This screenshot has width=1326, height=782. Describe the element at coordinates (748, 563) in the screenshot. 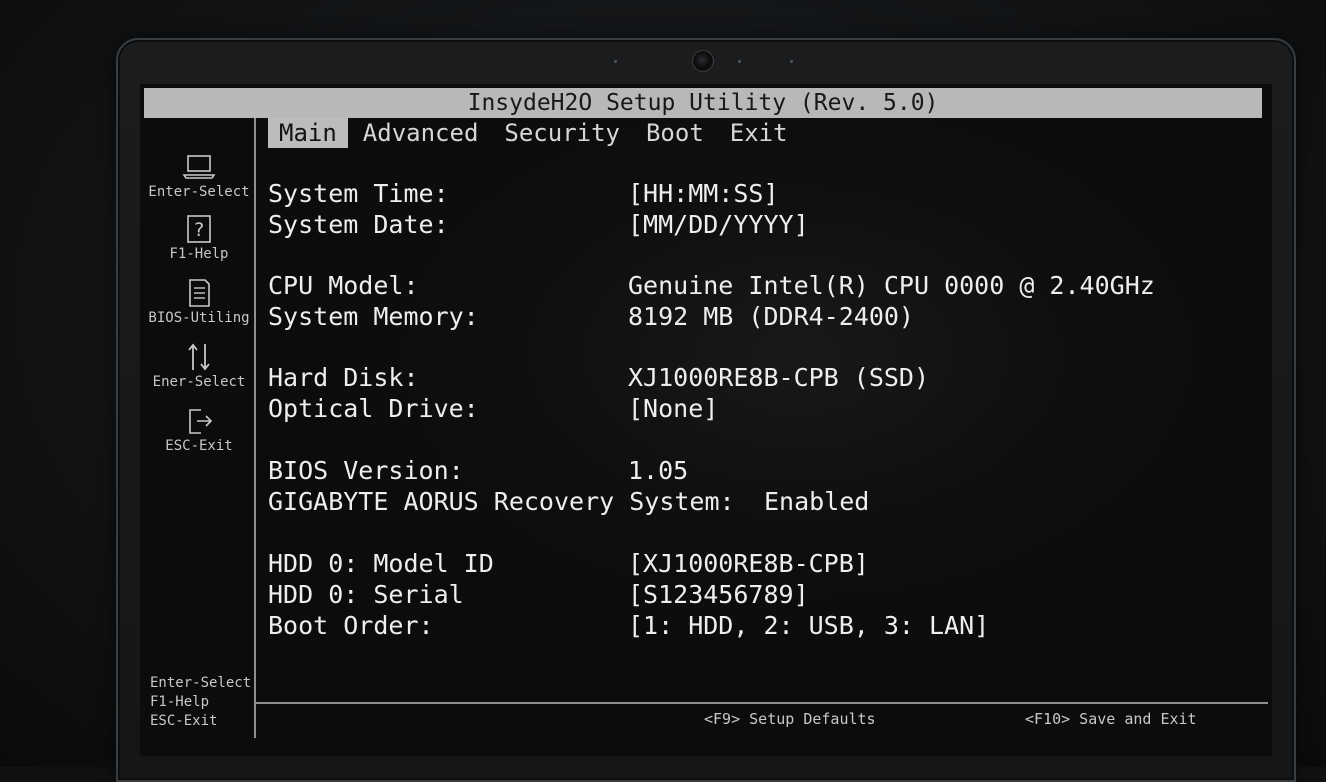

I see `setting-value: [XJ1000RE8B-CPB]` at that location.